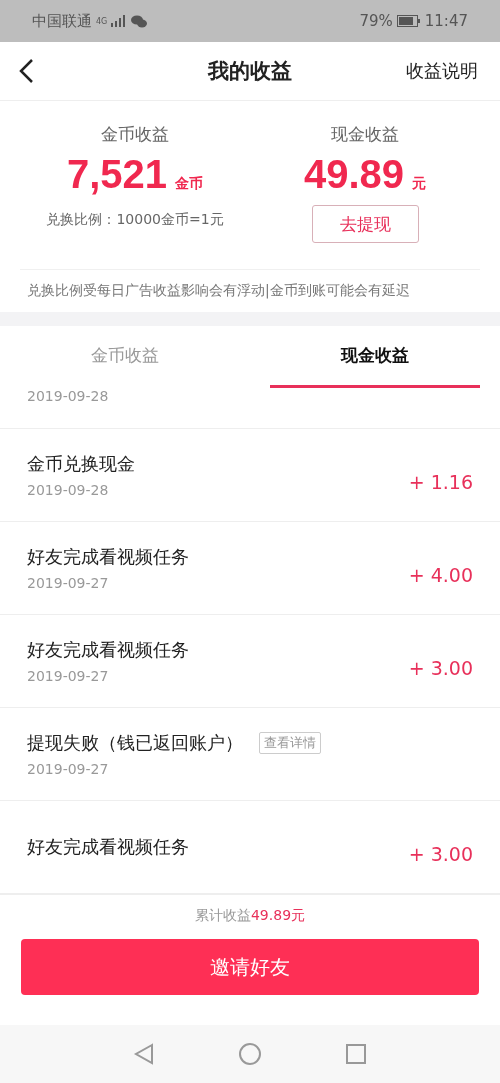  Describe the element at coordinates (446, 21) in the screenshot. I see `clock-time: 11:47` at that location.